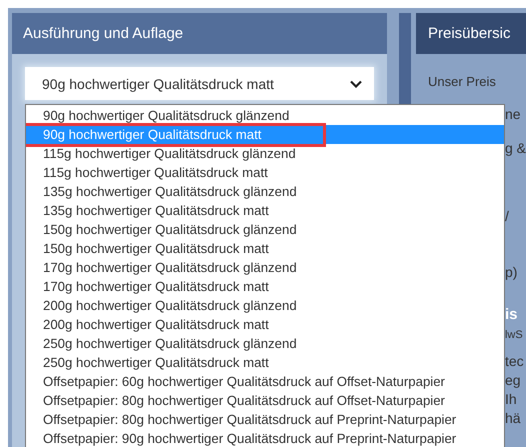  I want to click on section-heading: is, so click(511, 314).